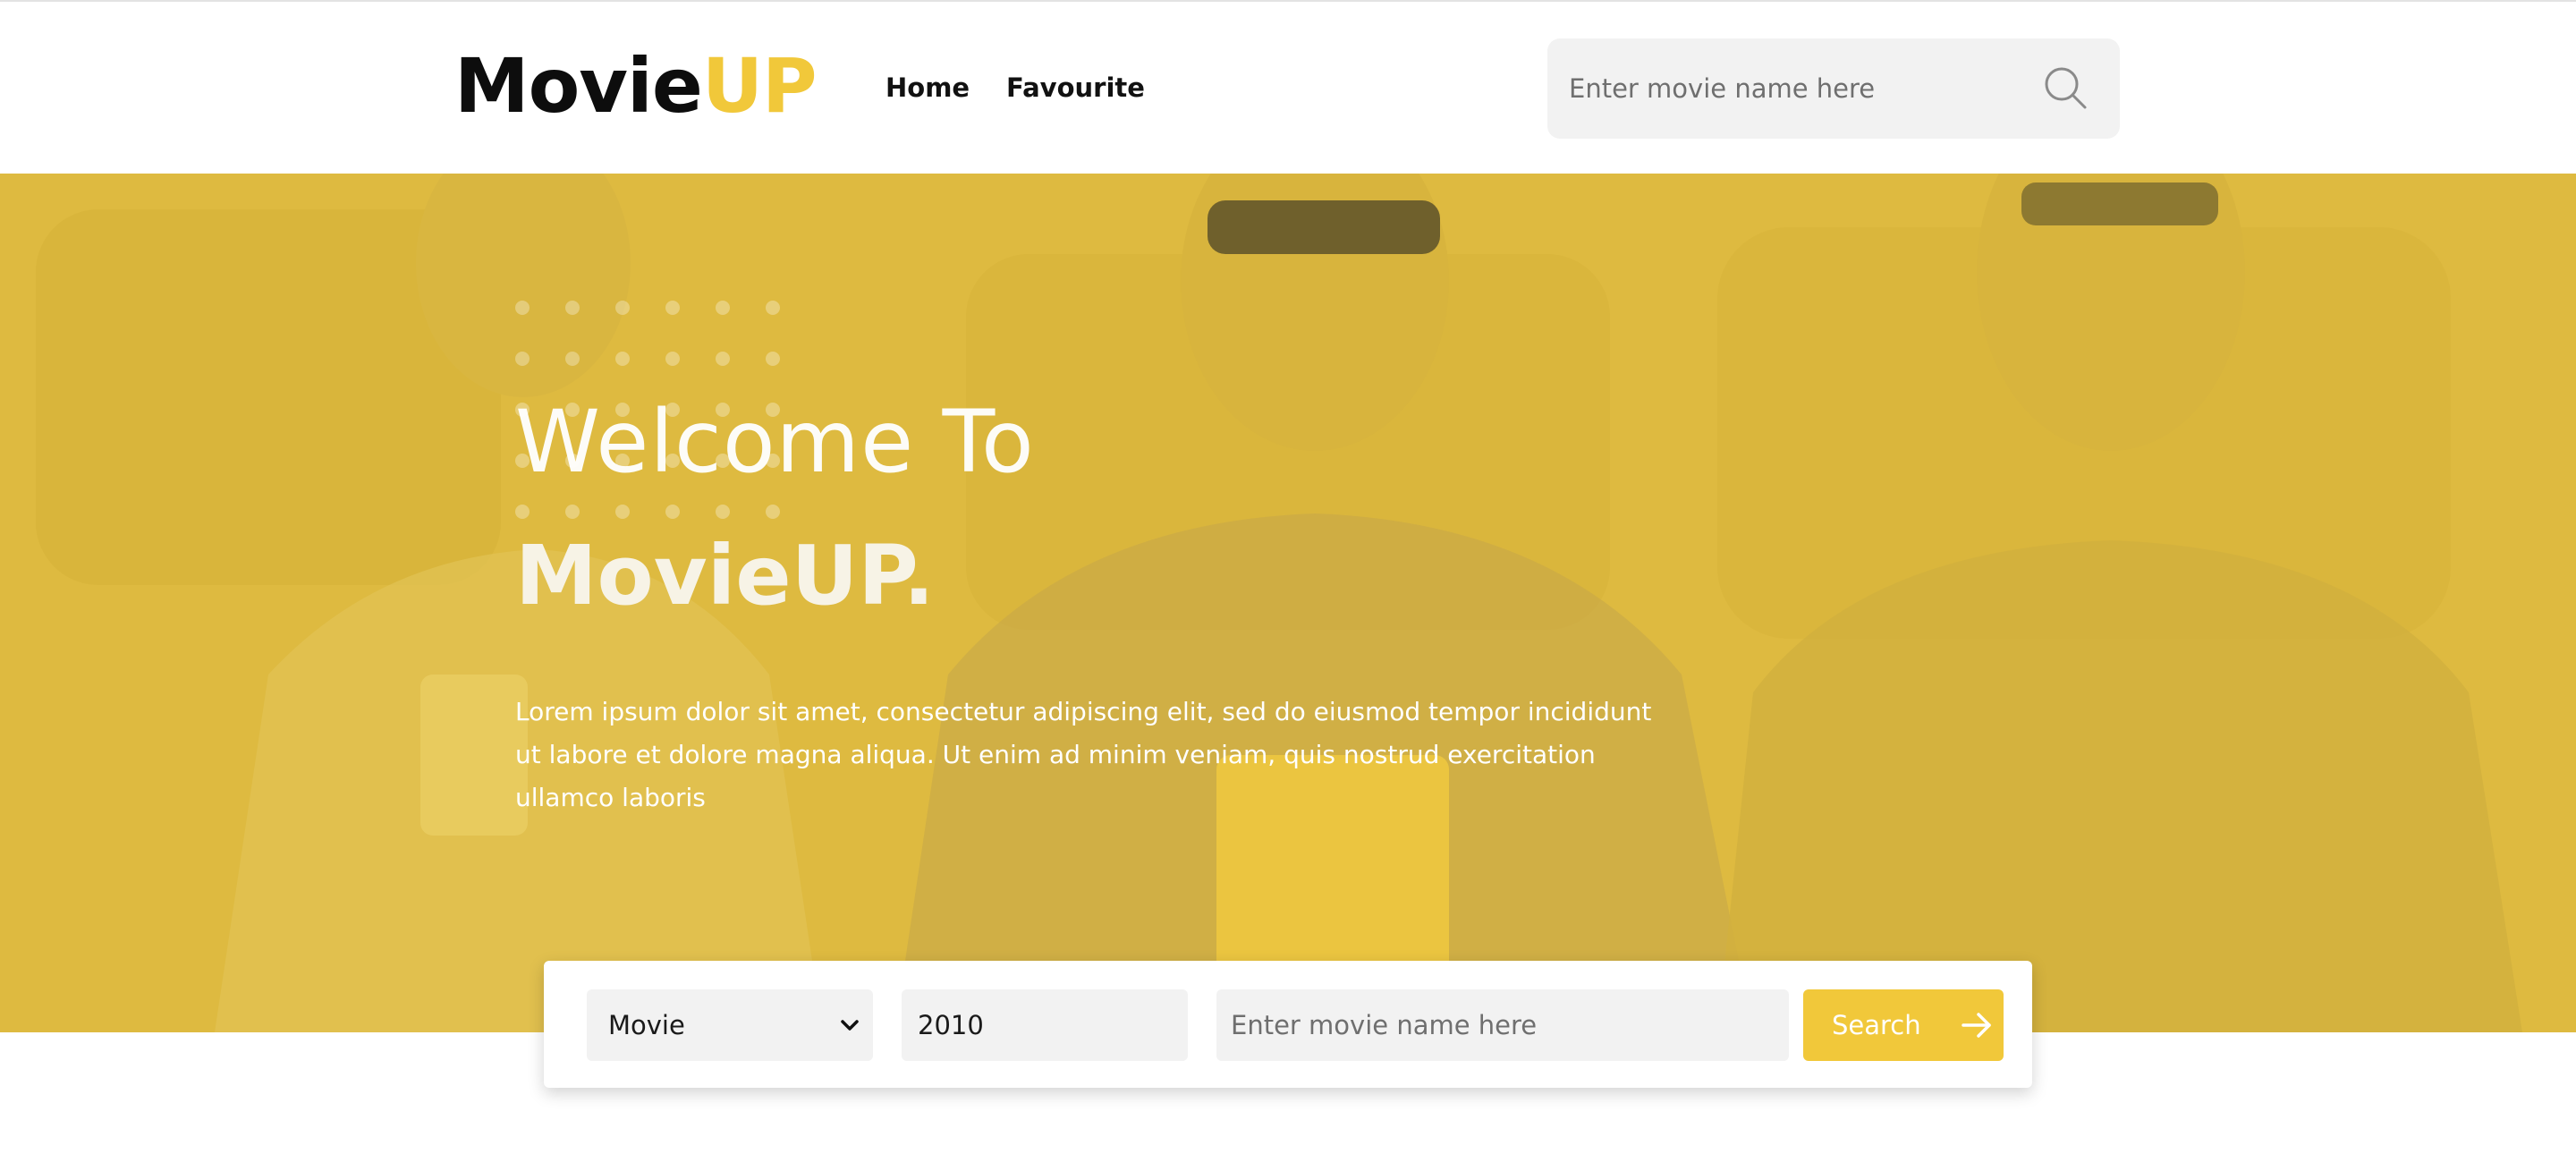 The width and height of the screenshot is (2576, 1154). What do you see at coordinates (1075, 88) in the screenshot?
I see `nav-favourite-link: Favourite` at bounding box center [1075, 88].